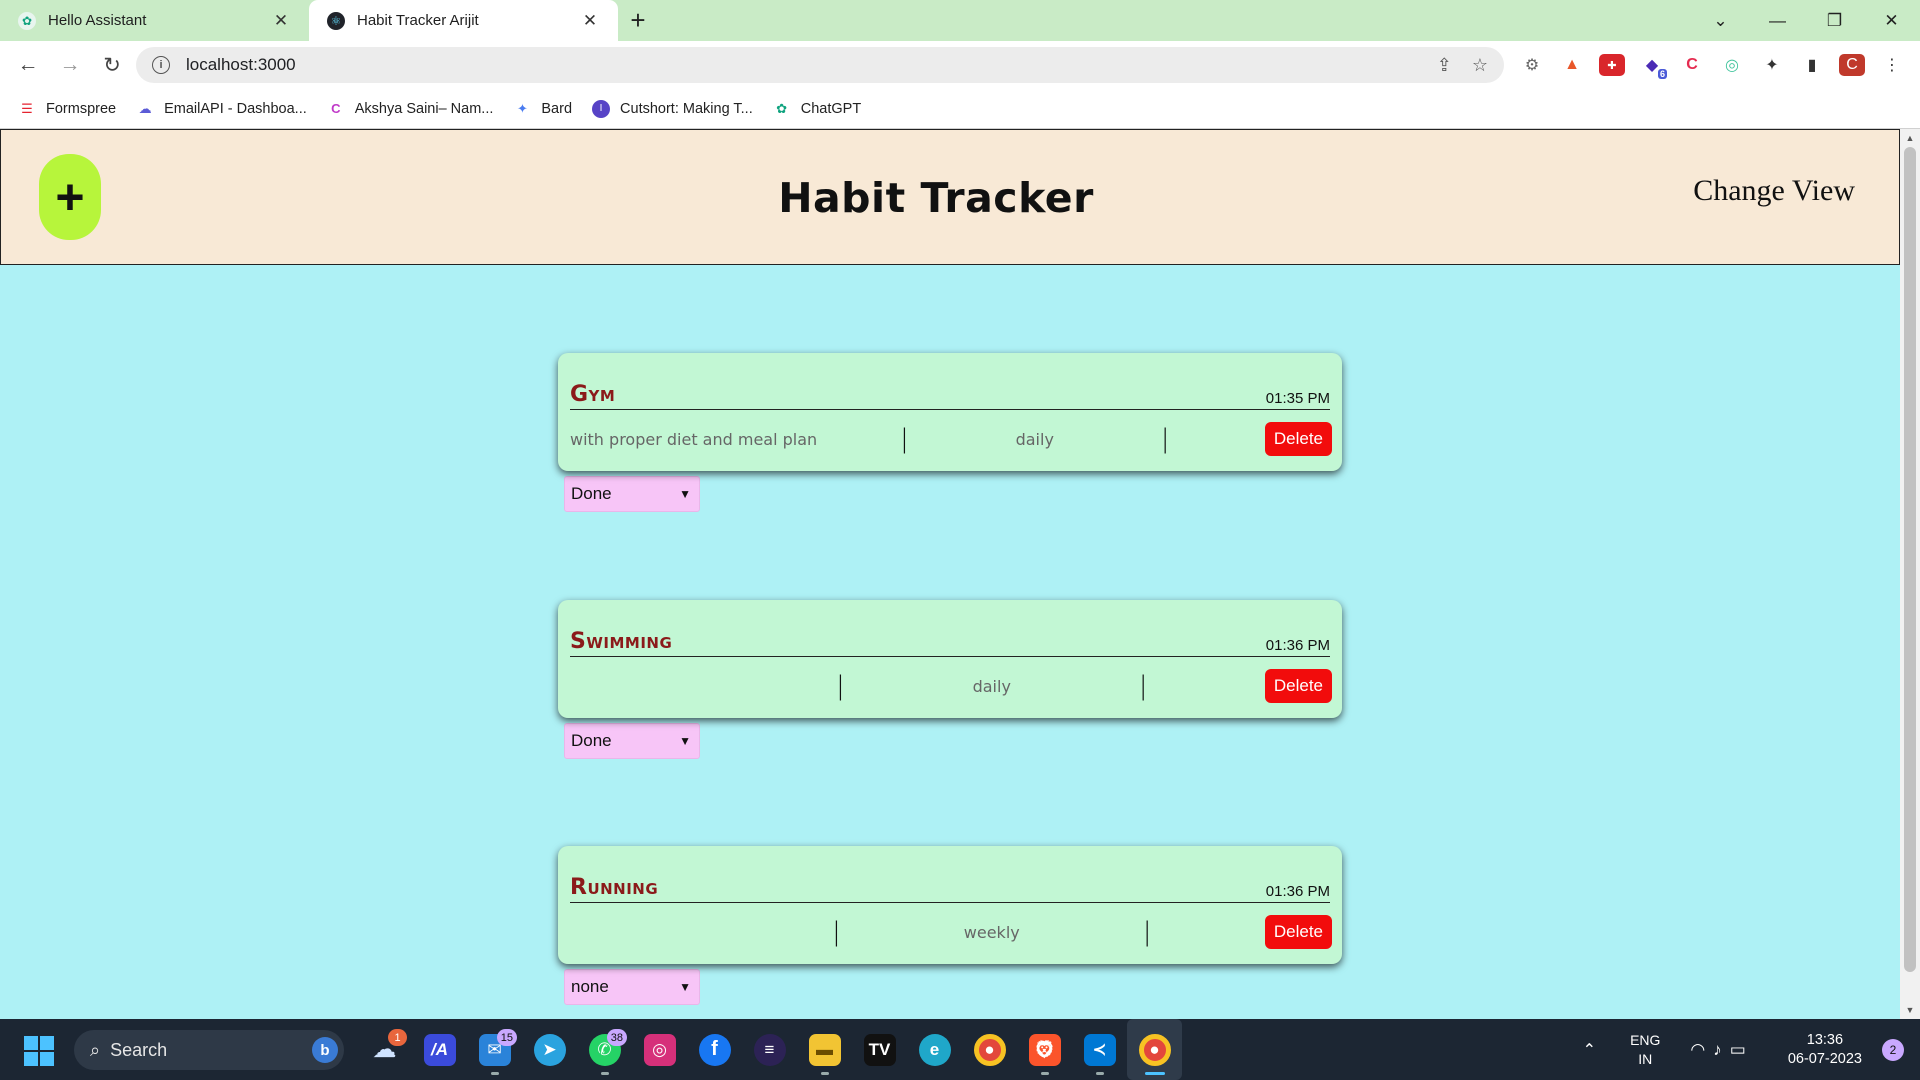 The height and width of the screenshot is (1080, 1920). Describe the element at coordinates (950, 887) in the screenshot. I see `habit-card-header: Running 01:36 PM` at that location.